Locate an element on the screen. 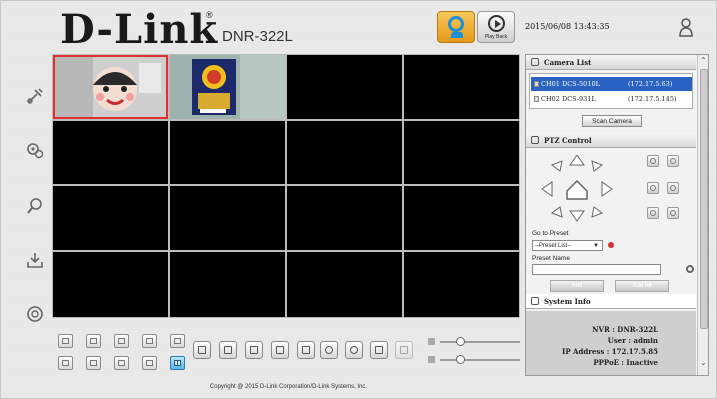  preset-name-input is located at coordinates (596, 269).